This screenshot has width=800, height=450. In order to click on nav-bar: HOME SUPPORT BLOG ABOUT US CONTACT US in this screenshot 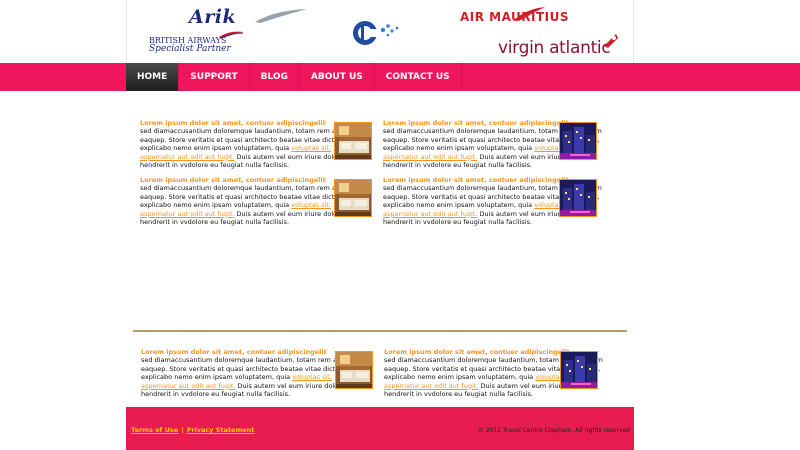, I will do `click(400, 77)`.